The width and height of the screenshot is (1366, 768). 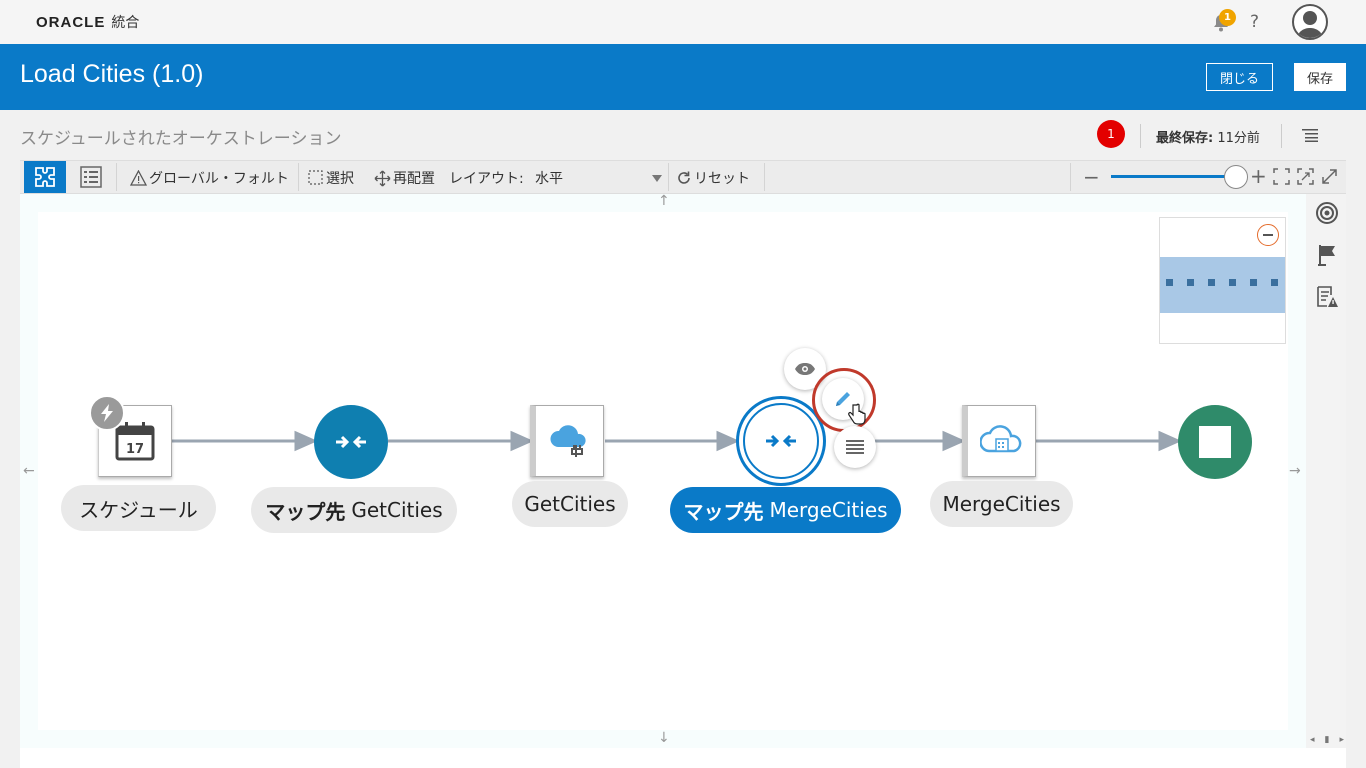 What do you see at coordinates (1111, 134) in the screenshot?
I see `error-count-badge: 1` at bounding box center [1111, 134].